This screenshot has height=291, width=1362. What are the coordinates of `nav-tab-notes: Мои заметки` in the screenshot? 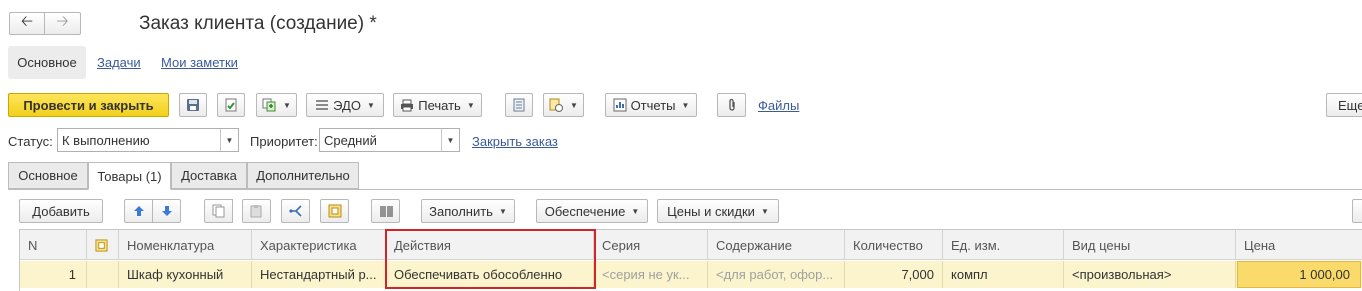 It's located at (199, 62).